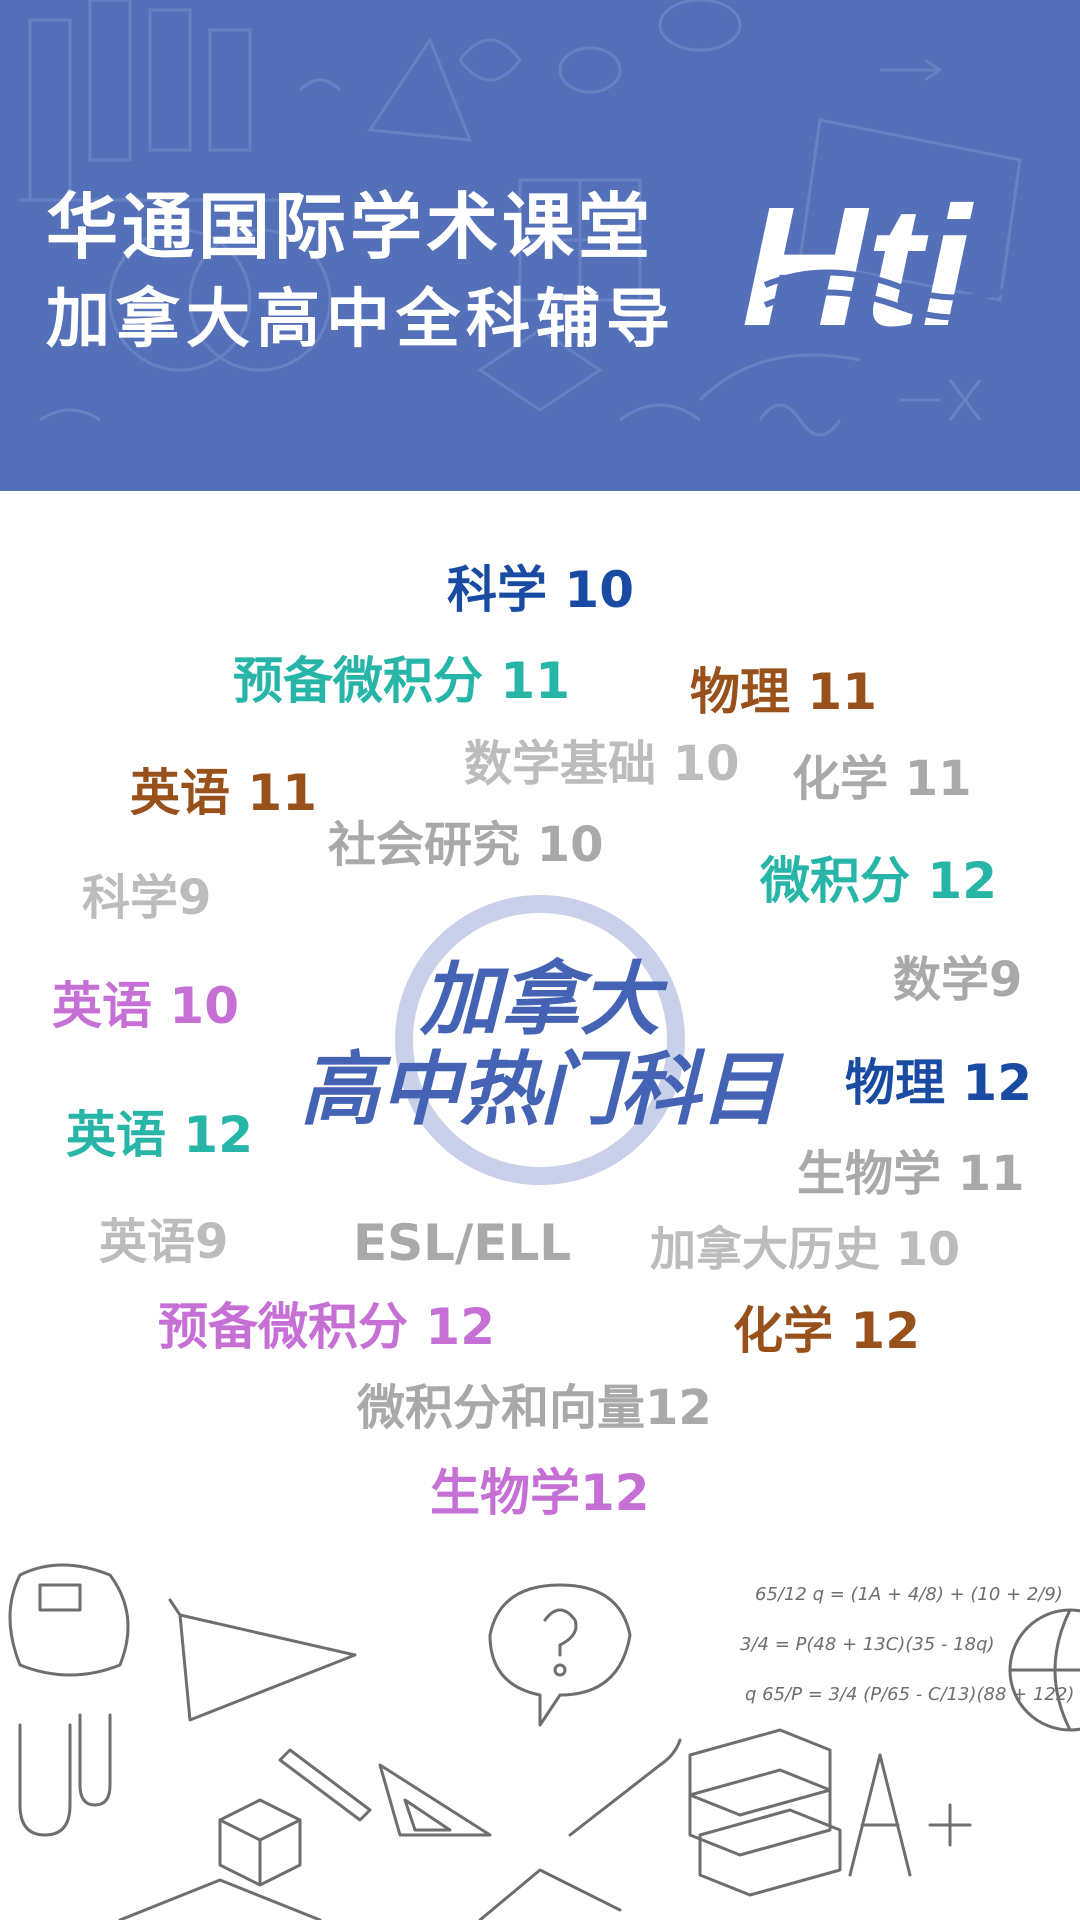 The height and width of the screenshot is (1920, 1080). What do you see at coordinates (540, 1089) in the screenshot?
I see `center-title-line2: 高中热门科目` at bounding box center [540, 1089].